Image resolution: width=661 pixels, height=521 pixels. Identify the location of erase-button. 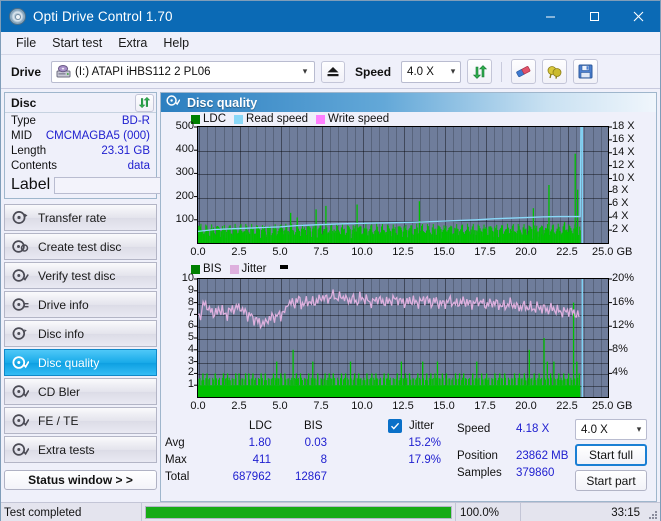
(524, 71).